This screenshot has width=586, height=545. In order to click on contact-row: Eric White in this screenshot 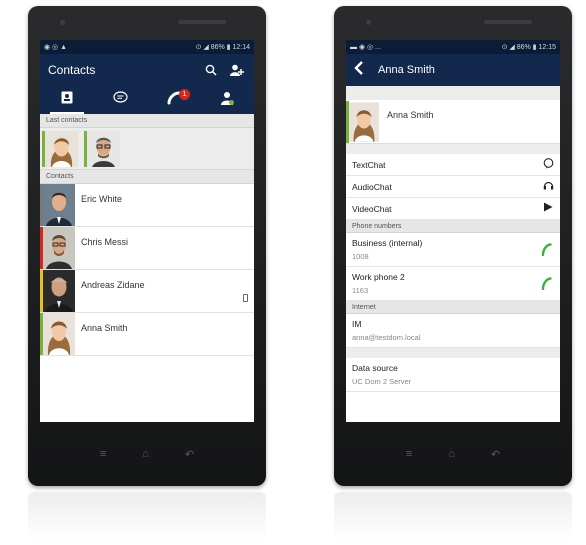, I will do `click(147, 205)`.